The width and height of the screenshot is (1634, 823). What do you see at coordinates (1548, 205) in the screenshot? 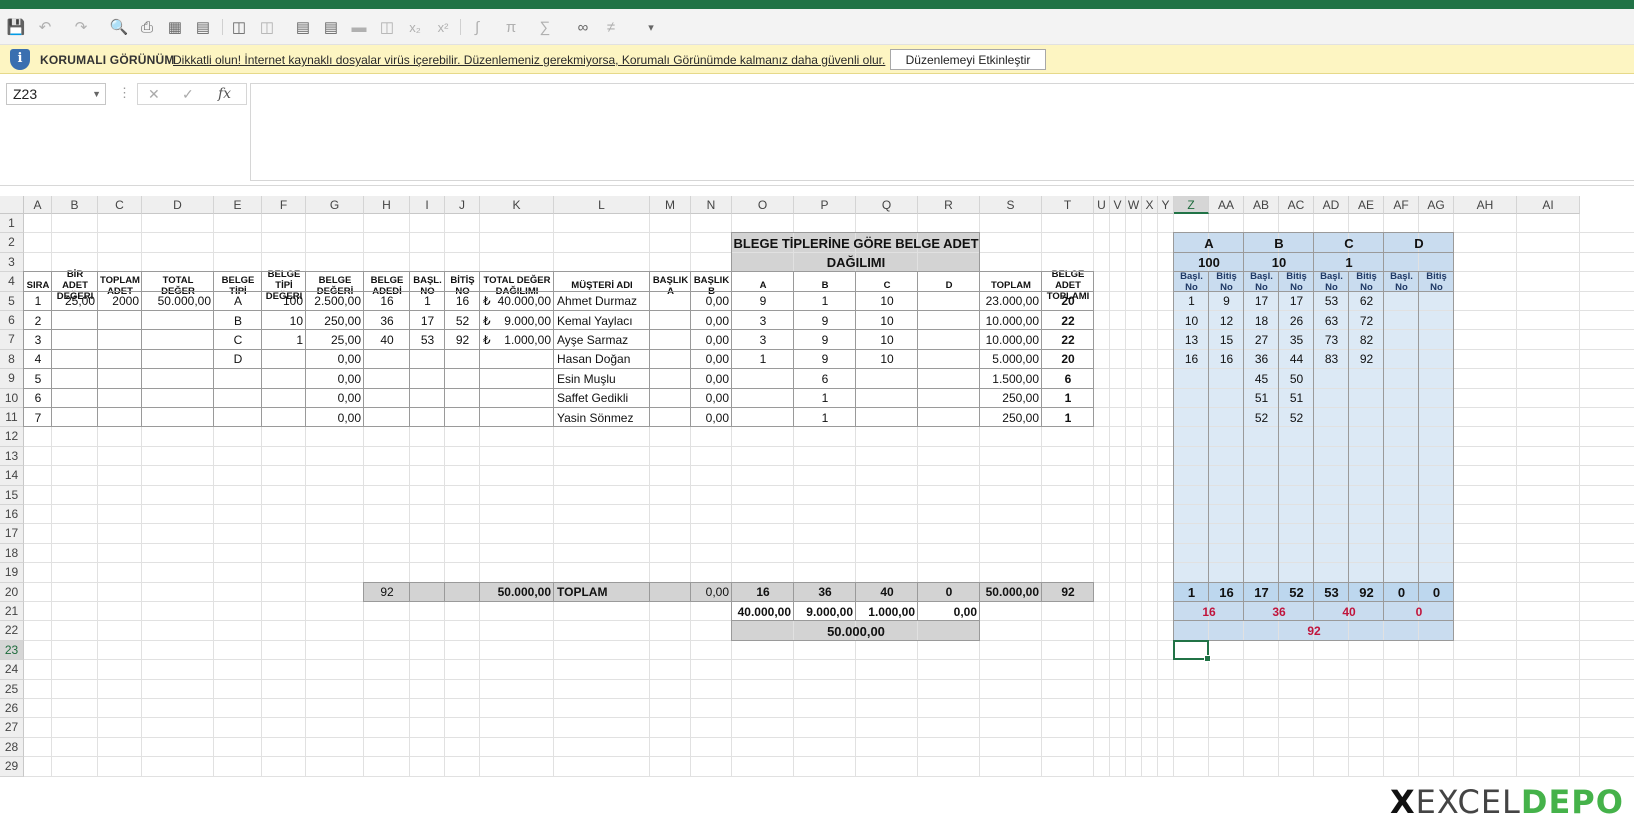
I see `column-header-ai: AI` at bounding box center [1548, 205].